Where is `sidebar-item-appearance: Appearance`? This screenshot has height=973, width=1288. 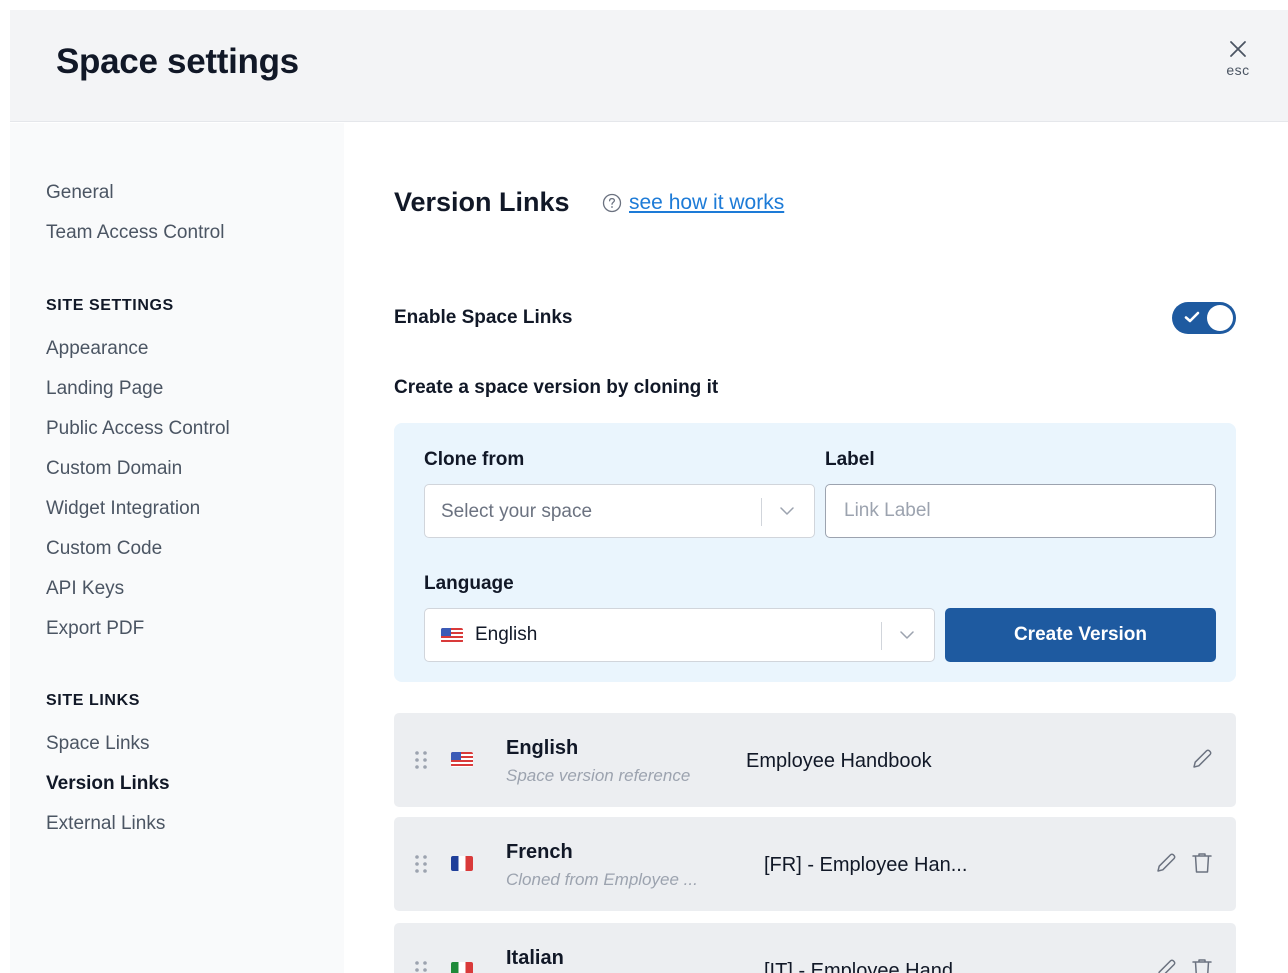
sidebar-item-appearance: Appearance is located at coordinates (97, 349).